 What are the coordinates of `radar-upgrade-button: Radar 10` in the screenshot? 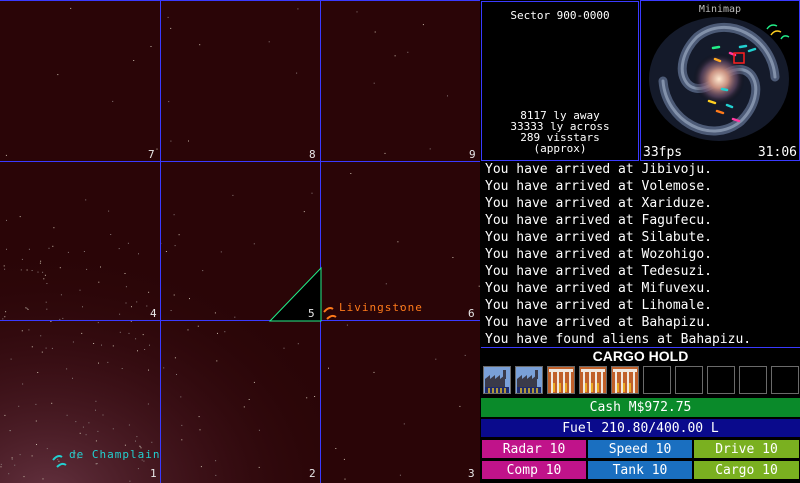 It's located at (534, 449).